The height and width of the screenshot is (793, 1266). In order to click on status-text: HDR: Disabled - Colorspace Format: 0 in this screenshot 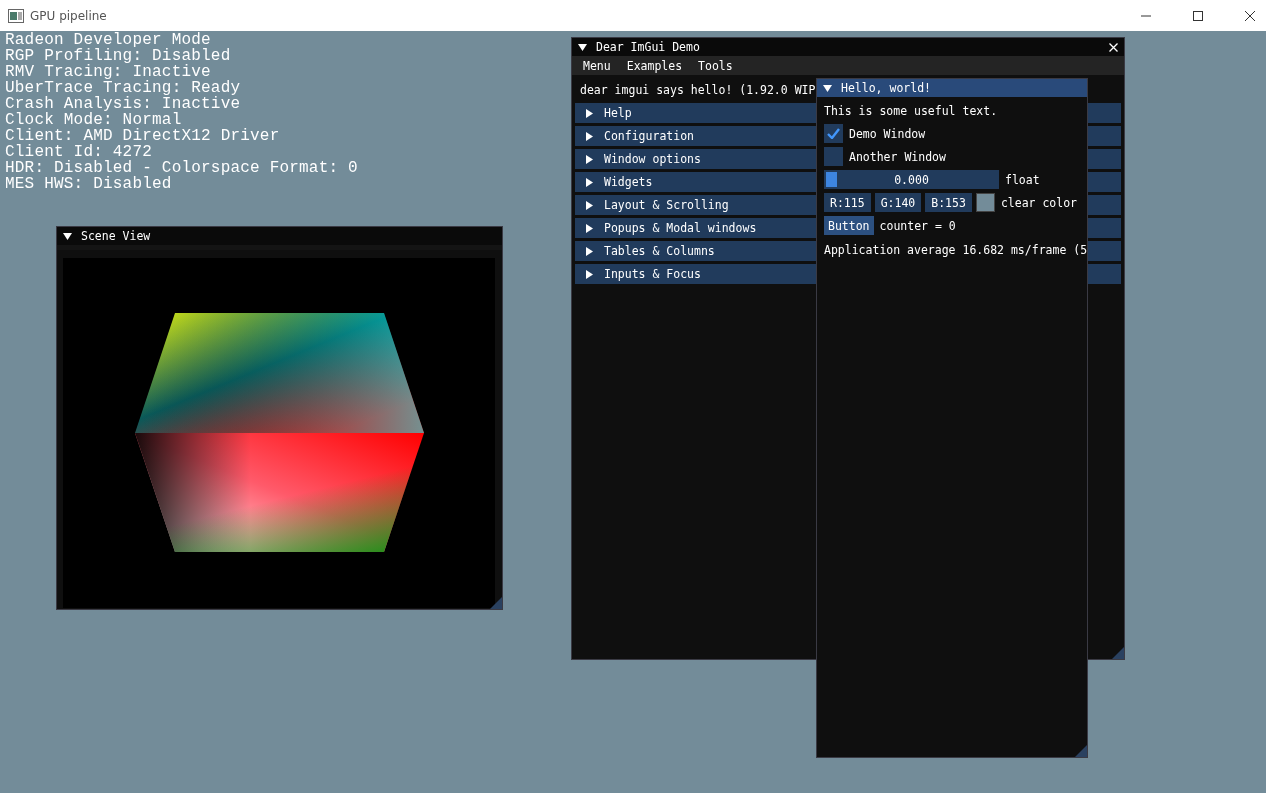, I will do `click(181, 168)`.